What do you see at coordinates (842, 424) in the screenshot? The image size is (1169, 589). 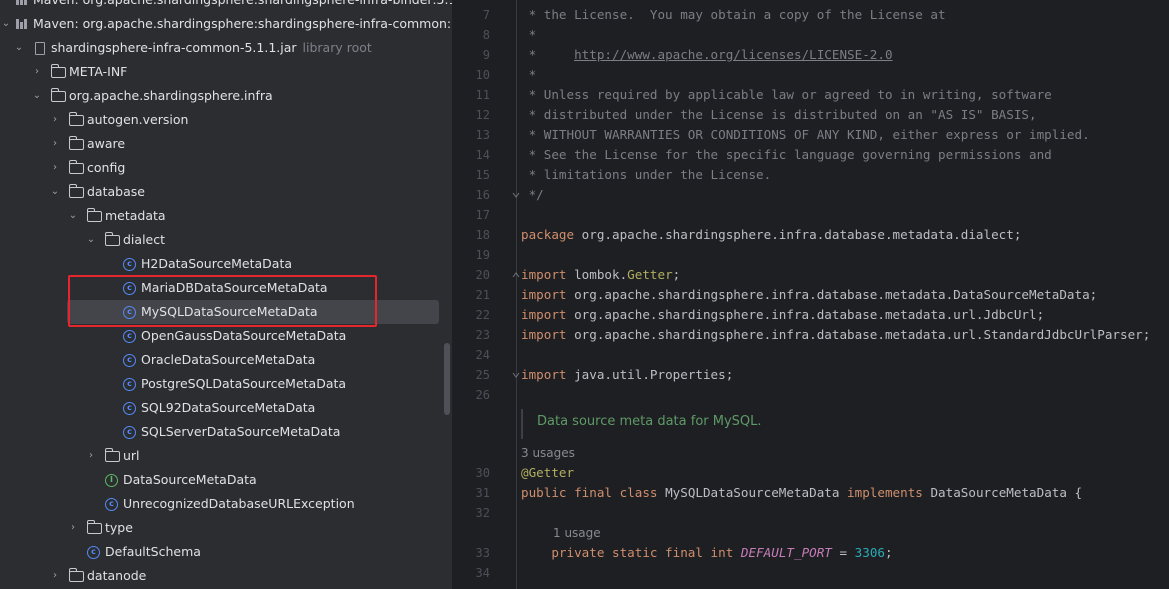 I see `rendered-doc-comment: Data source meta data for MySQL.` at bounding box center [842, 424].